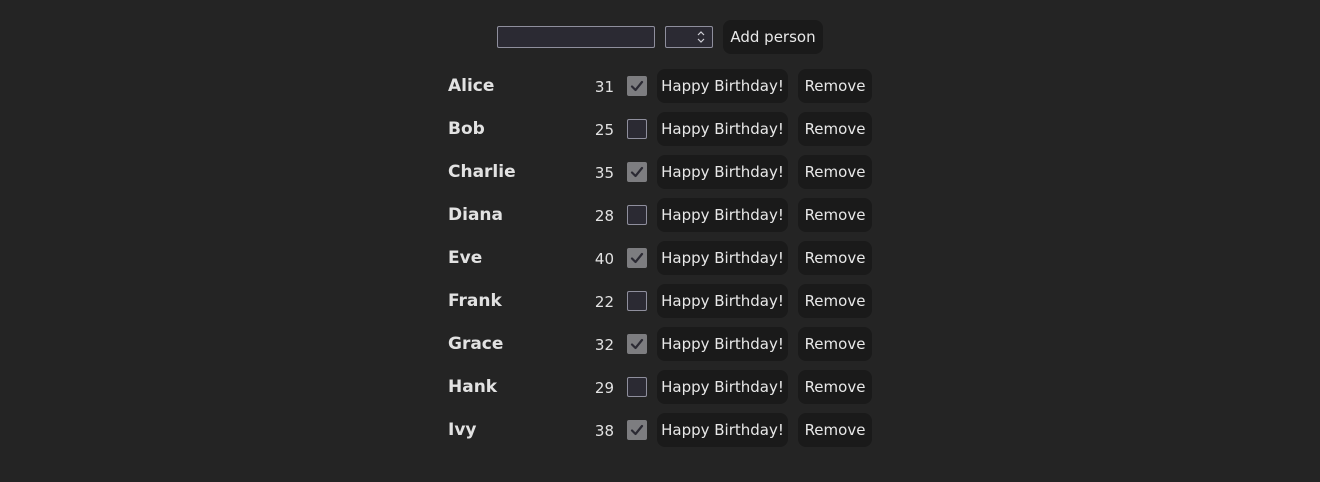  What do you see at coordinates (473, 387) in the screenshot?
I see `person-name: Hank` at bounding box center [473, 387].